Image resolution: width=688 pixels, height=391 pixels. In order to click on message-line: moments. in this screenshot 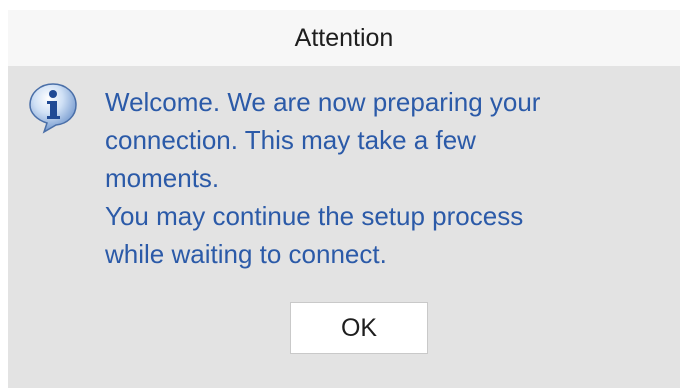, I will do `click(162, 178)`.